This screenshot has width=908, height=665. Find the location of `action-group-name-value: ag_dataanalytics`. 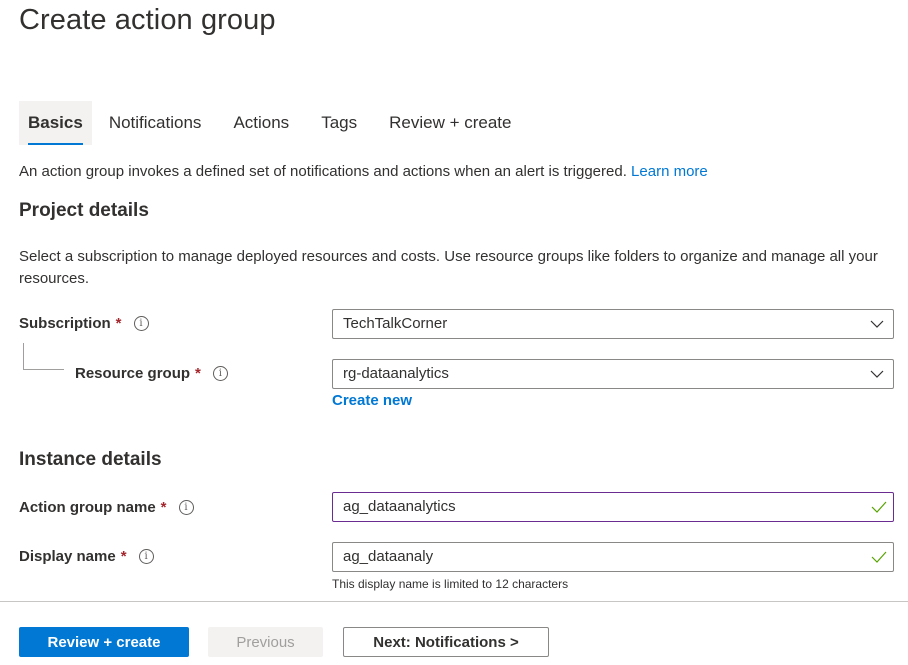

action-group-name-value: ag_dataanalytics is located at coordinates (399, 506).